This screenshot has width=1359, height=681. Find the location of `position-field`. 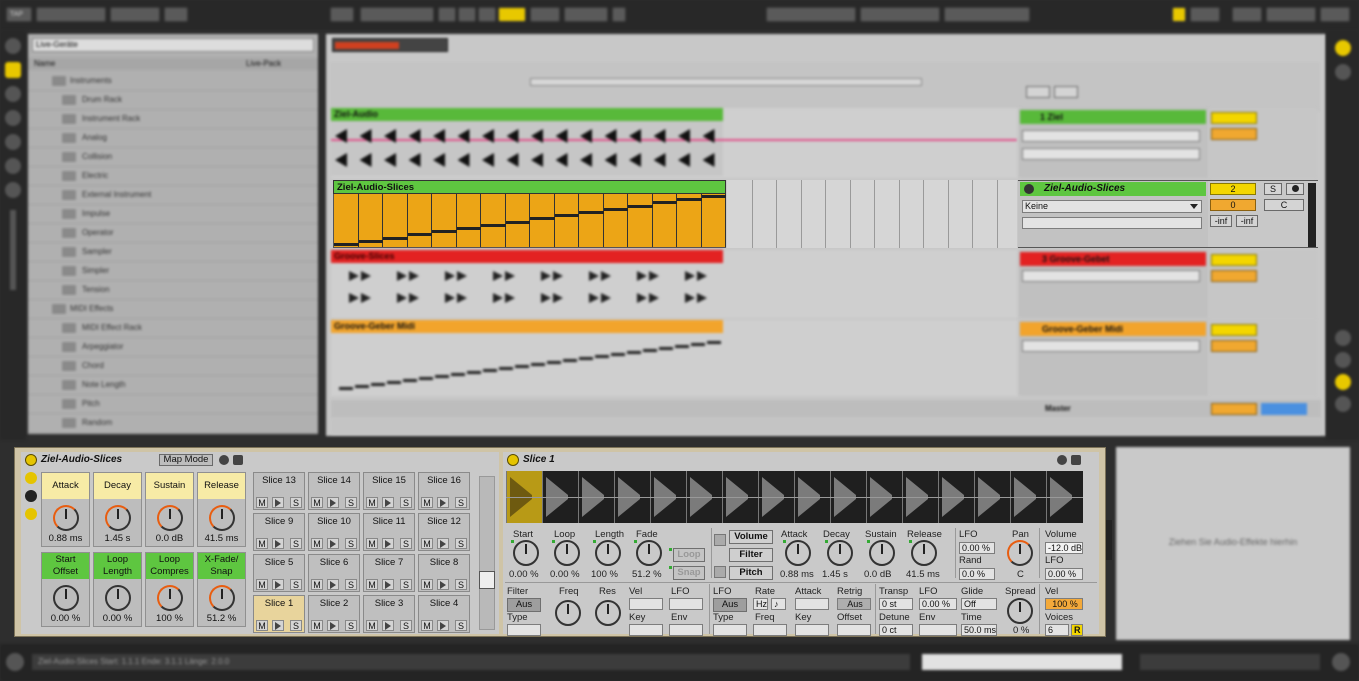

position-field is located at coordinates (397, 14).